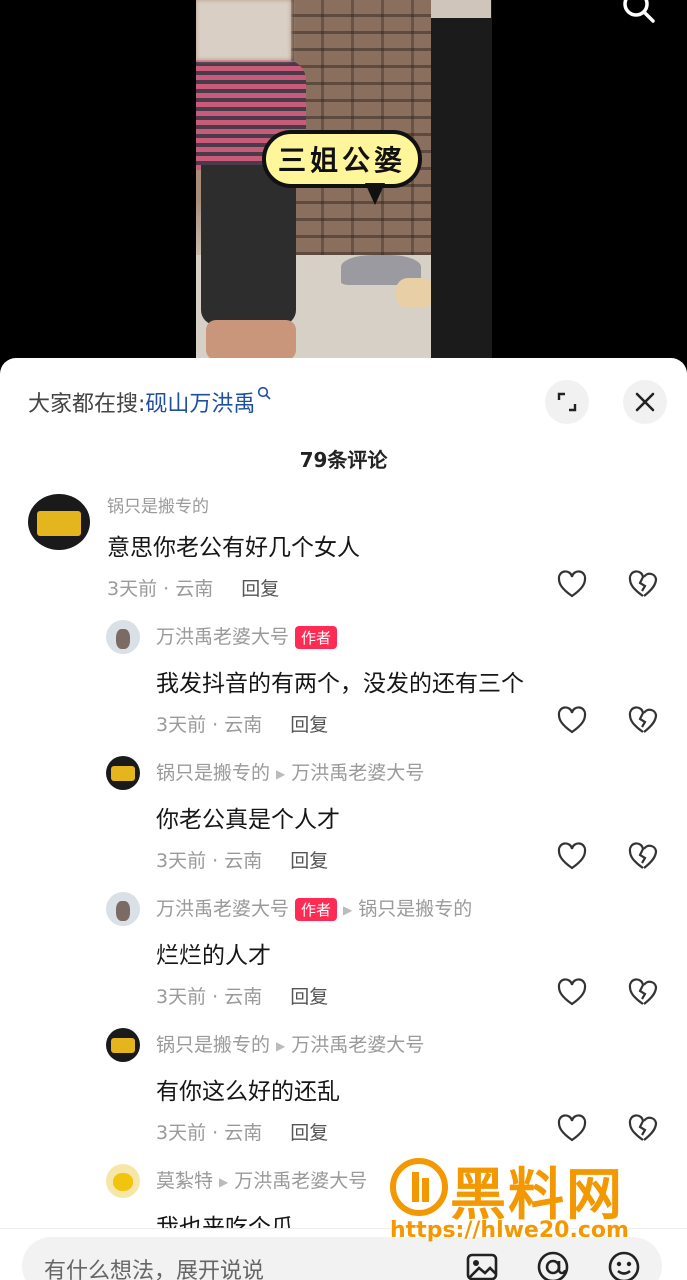  Describe the element at coordinates (233, 548) in the screenshot. I see `comment-text: 意思你老公有好几个女人` at that location.